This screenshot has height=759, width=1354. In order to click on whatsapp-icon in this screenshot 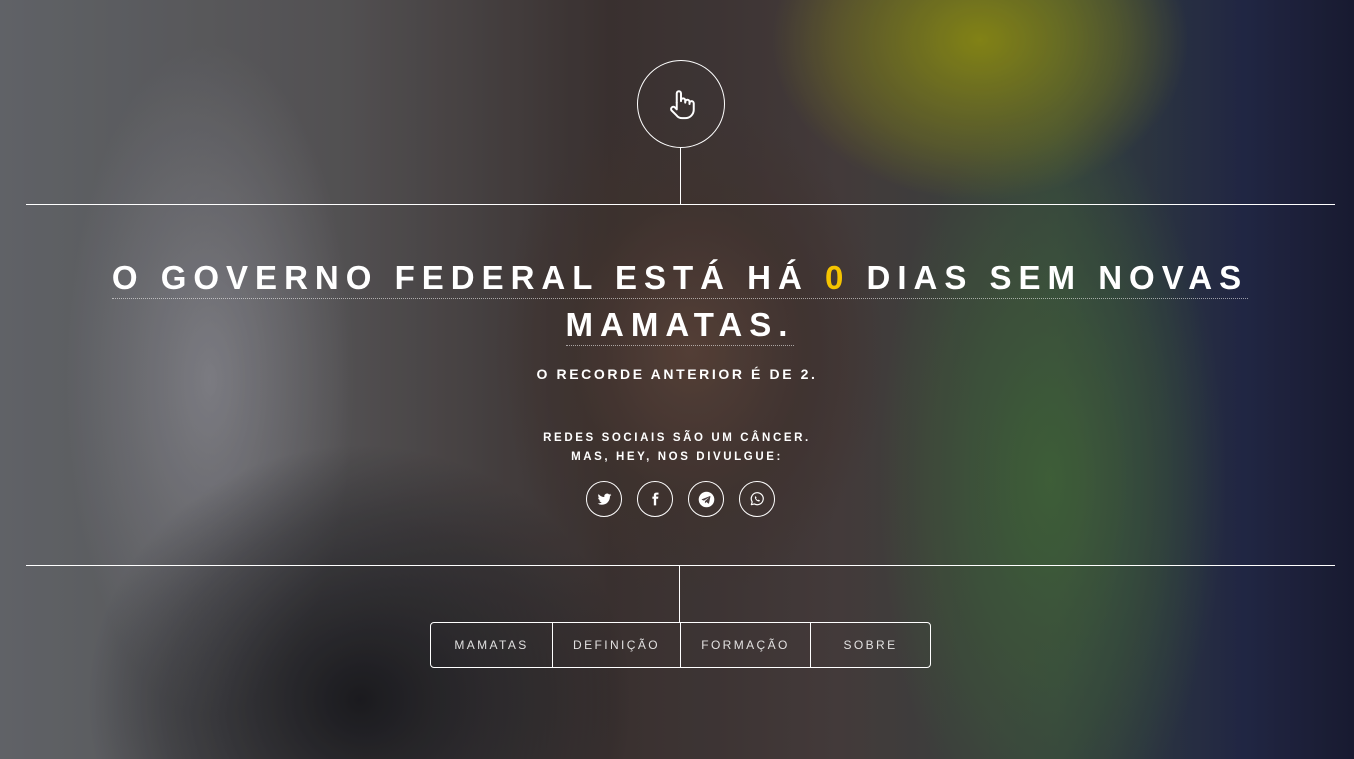, I will do `click(757, 499)`.